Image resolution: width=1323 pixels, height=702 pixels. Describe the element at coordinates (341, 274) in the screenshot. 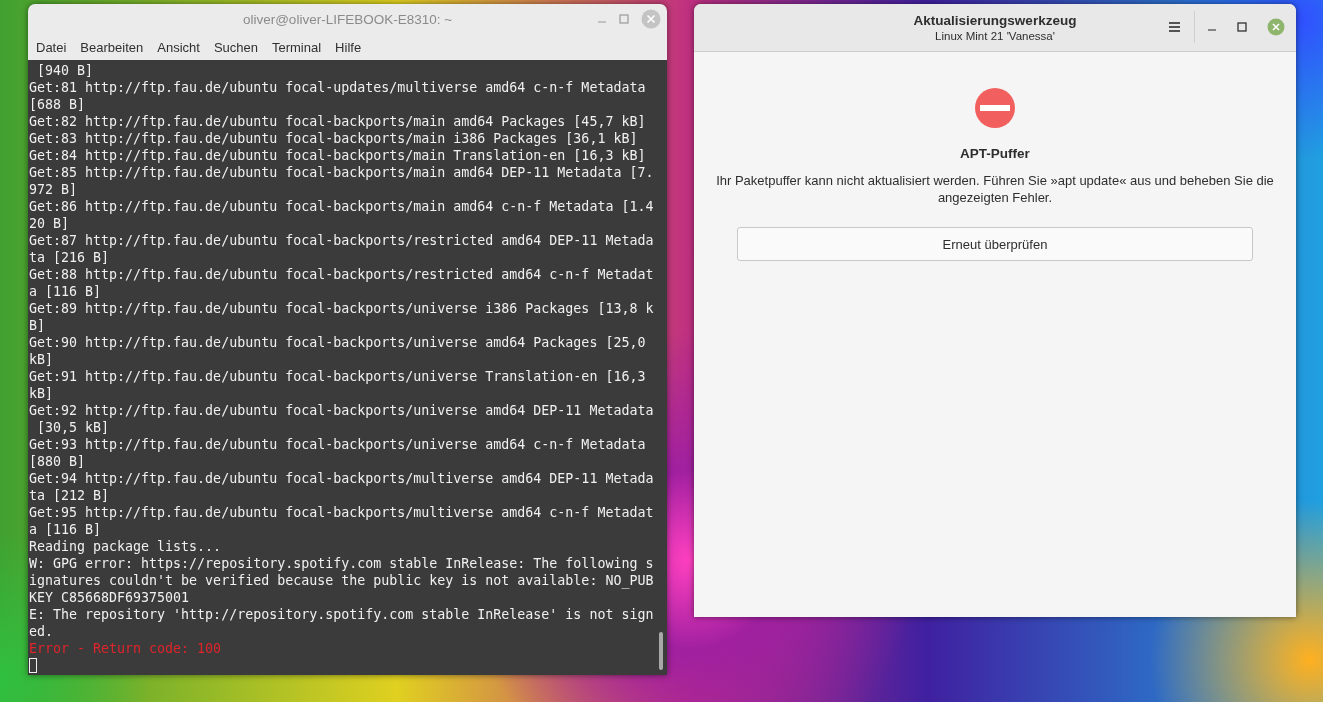

I see `terminal-line: Get:88 http://ftp.fau.de/ubuntu focal-backports/restricted amd64 c-n-f Metadat` at that location.